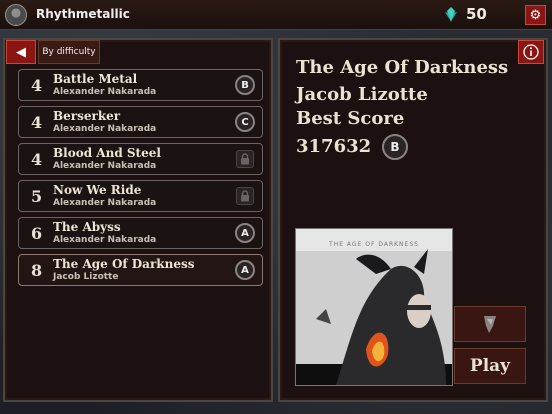 This screenshot has height=414, width=552. Describe the element at coordinates (476, 14) in the screenshot. I see `currency-amount: 50` at that location.